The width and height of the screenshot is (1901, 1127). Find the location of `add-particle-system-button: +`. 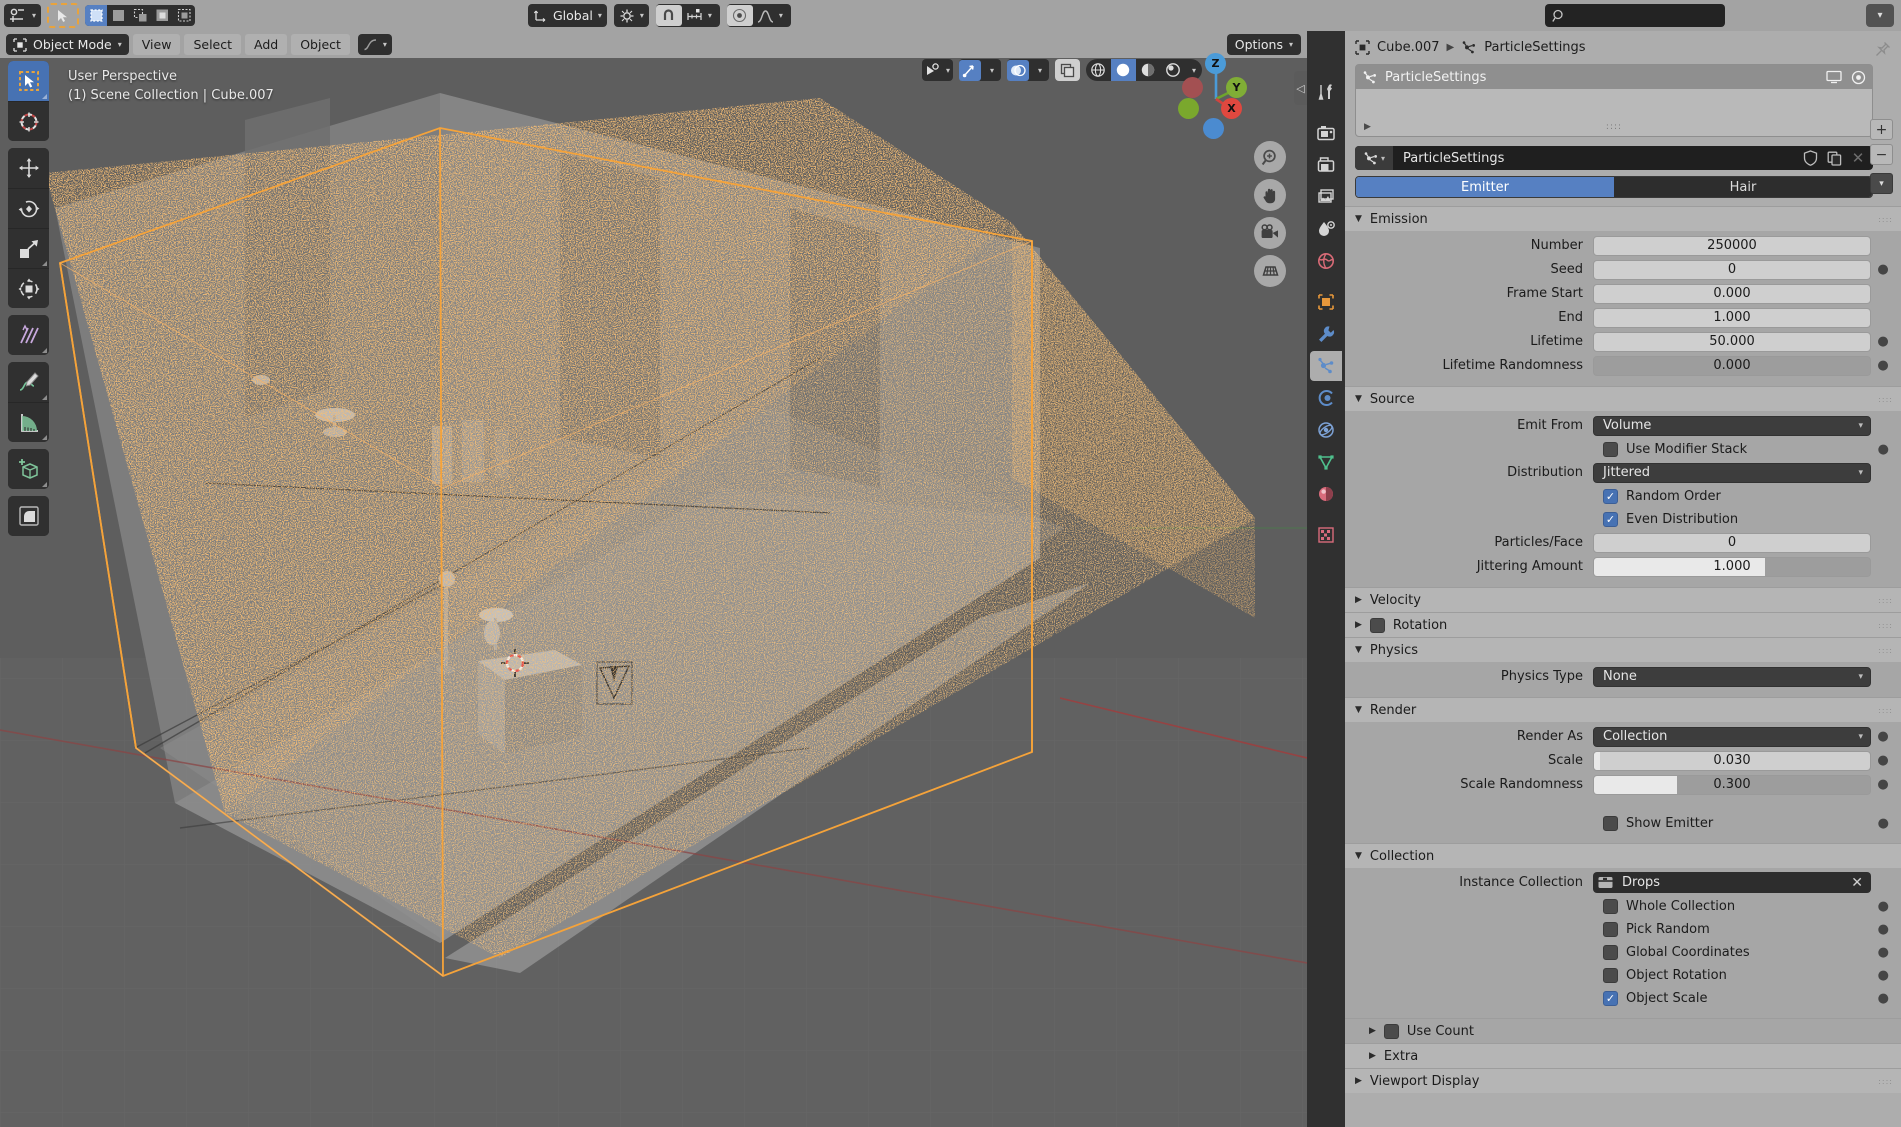

add-particle-system-button: + is located at coordinates (1881, 129).